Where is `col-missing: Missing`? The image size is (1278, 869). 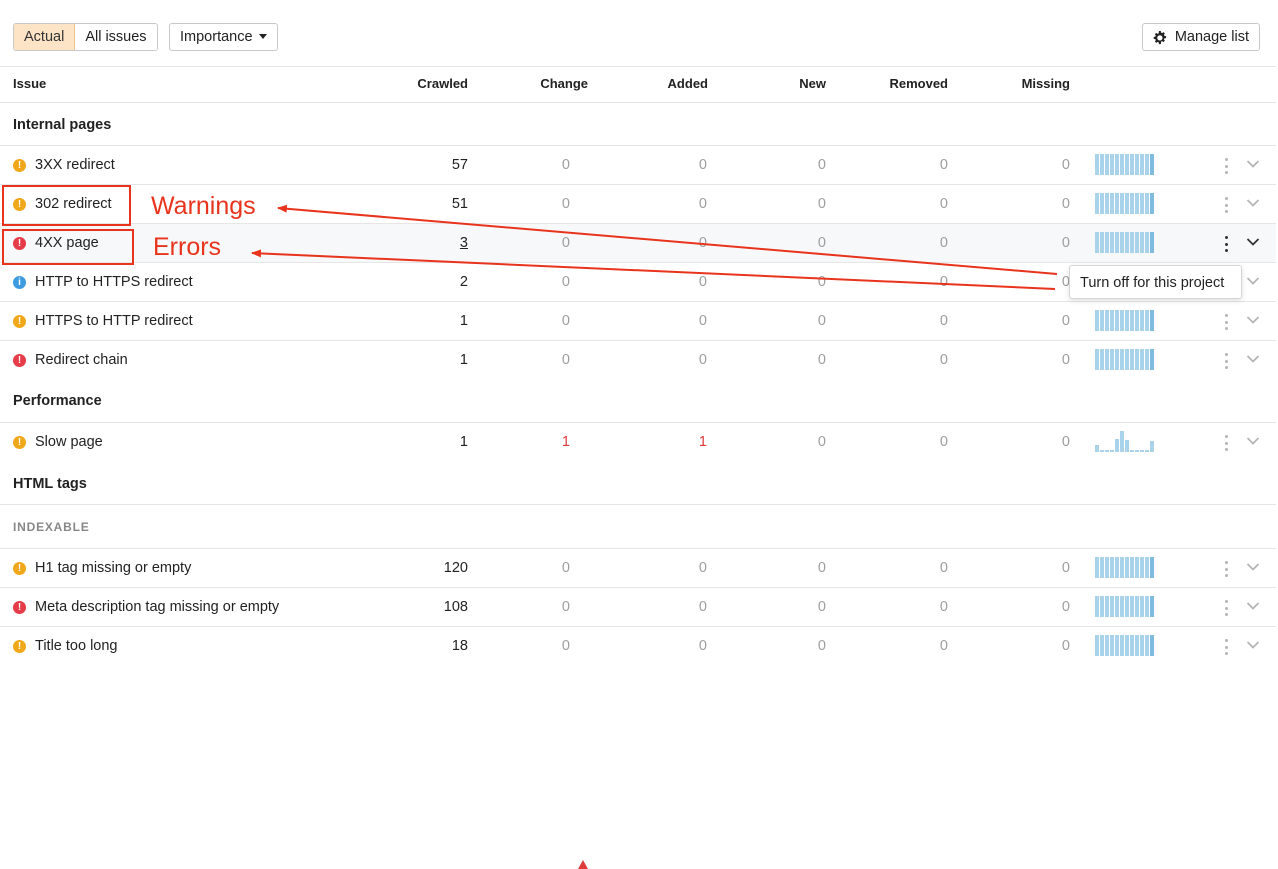 col-missing: Missing is located at coordinates (1030, 83).